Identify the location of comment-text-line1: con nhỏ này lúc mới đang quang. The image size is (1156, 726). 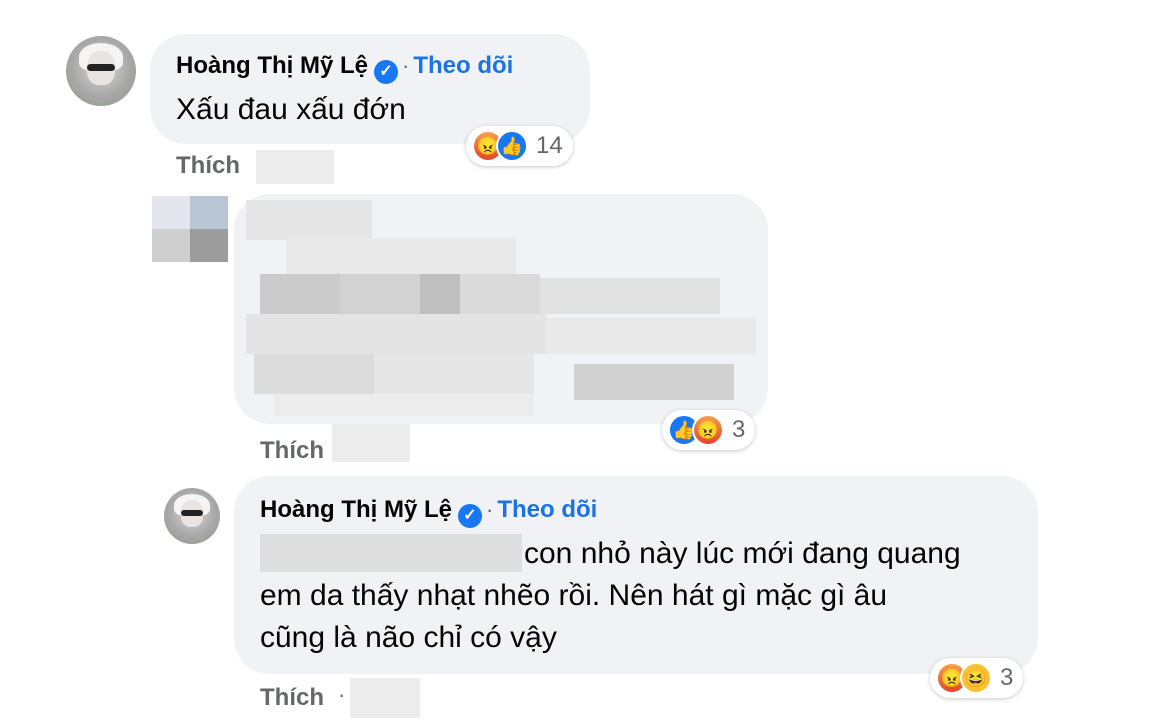
(742, 553).